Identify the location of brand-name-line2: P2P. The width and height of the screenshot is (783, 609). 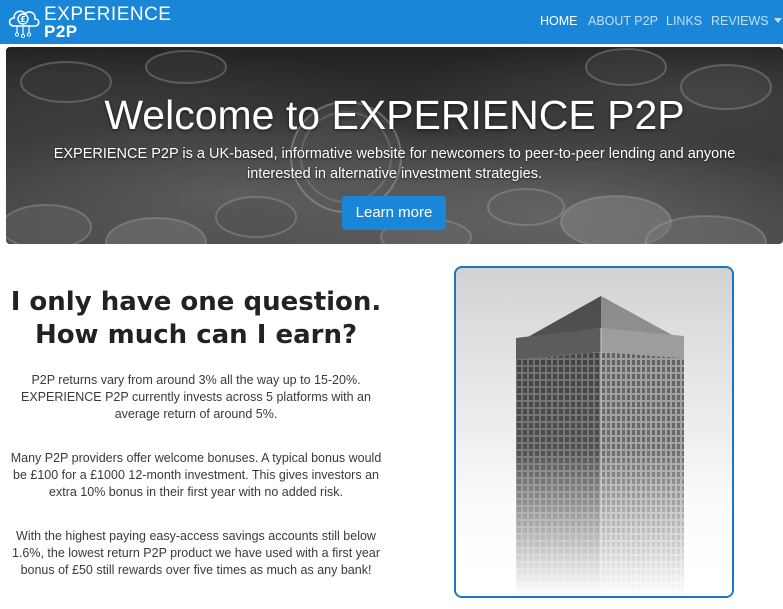
(61, 31).